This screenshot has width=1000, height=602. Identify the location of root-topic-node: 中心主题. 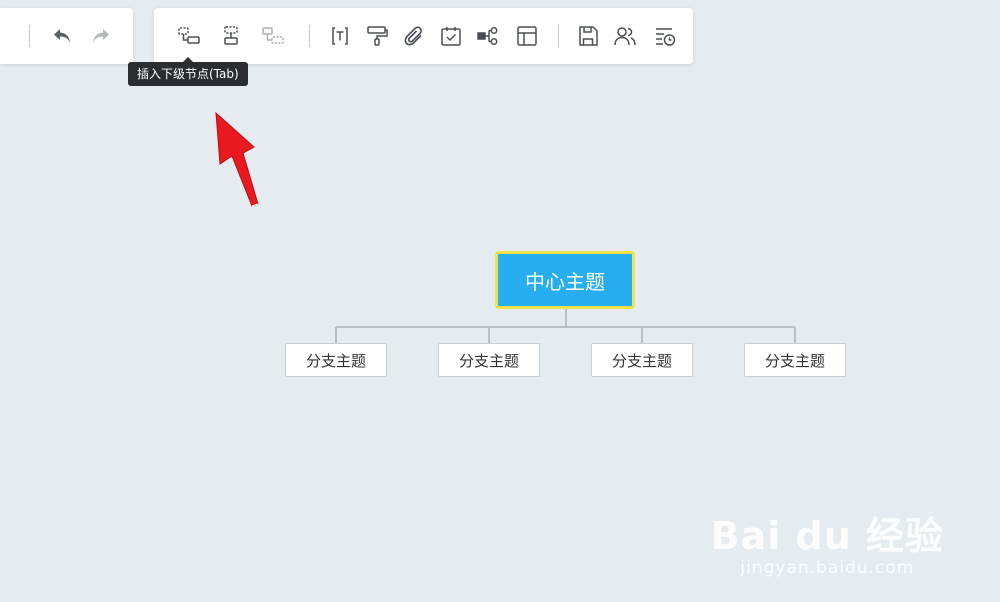
(565, 280).